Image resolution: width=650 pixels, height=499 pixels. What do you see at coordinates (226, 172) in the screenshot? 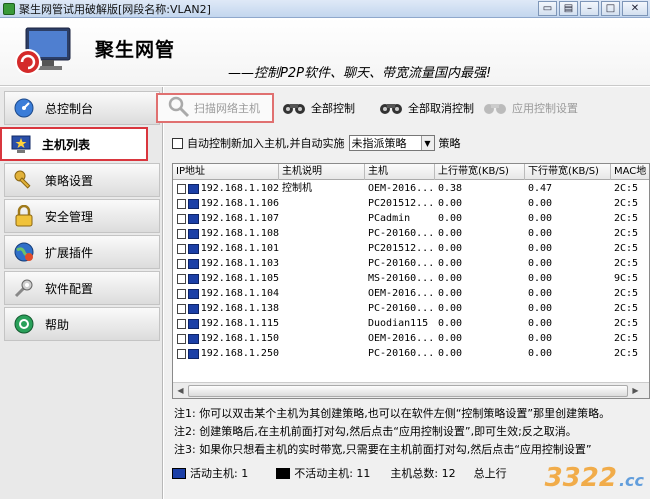
I see `column-header-ip: IP地址` at bounding box center [226, 172].